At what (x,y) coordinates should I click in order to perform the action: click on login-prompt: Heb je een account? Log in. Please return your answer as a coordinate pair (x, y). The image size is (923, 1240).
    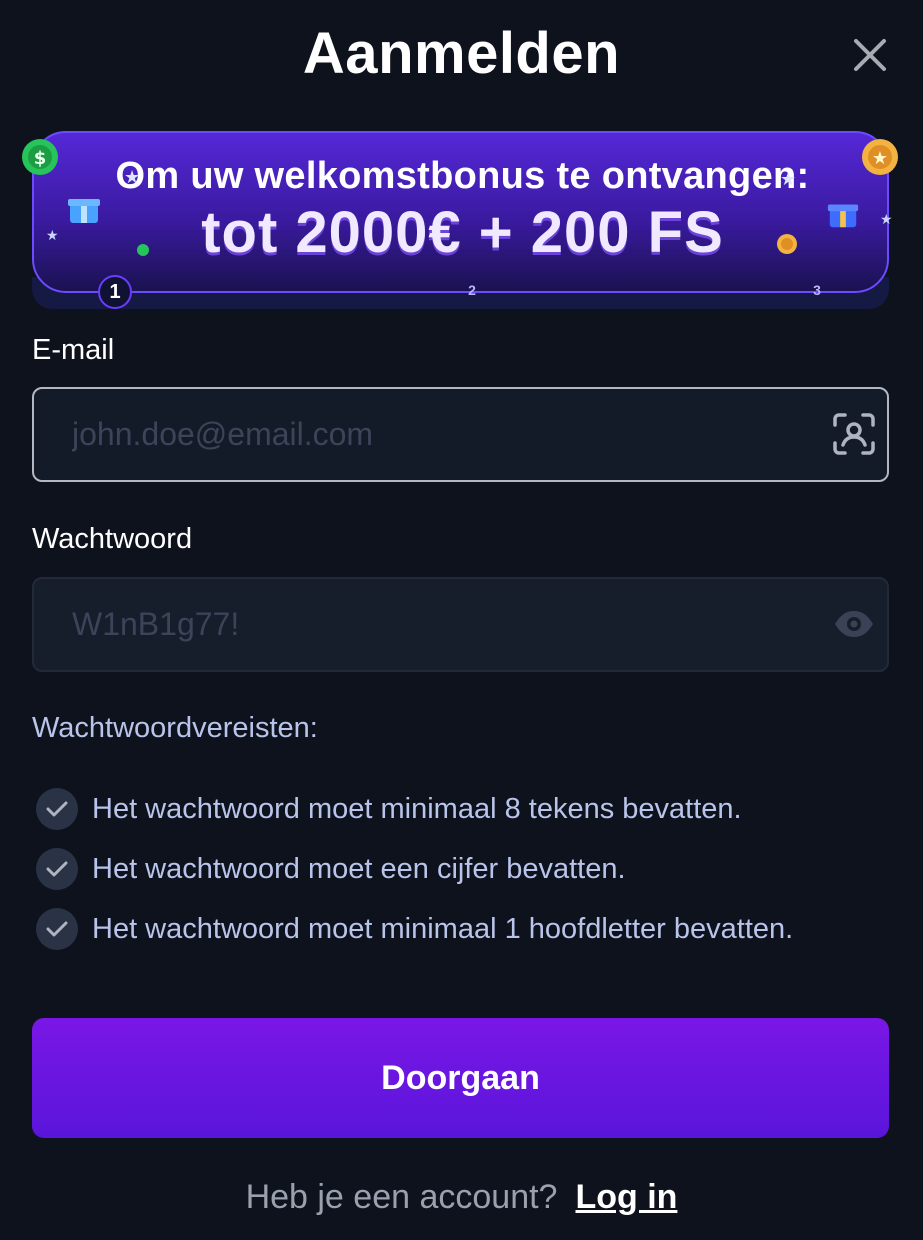
    Looking at the image, I should click on (461, 1197).